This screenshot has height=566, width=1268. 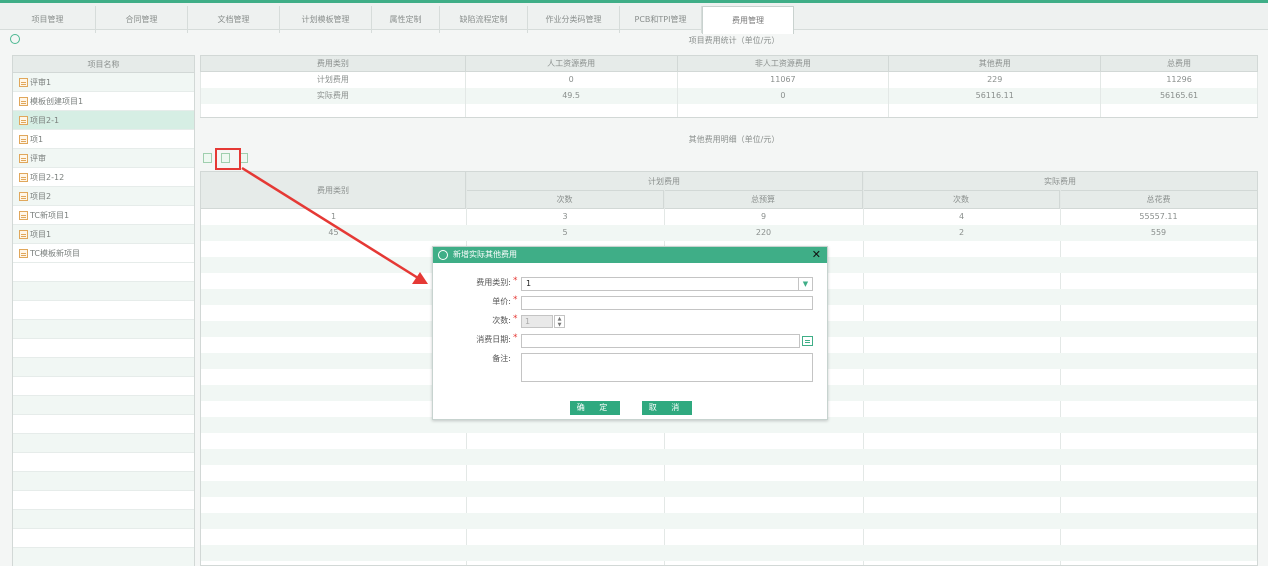 I want to click on stats-cell: 实际费用, so click(x=333, y=95).